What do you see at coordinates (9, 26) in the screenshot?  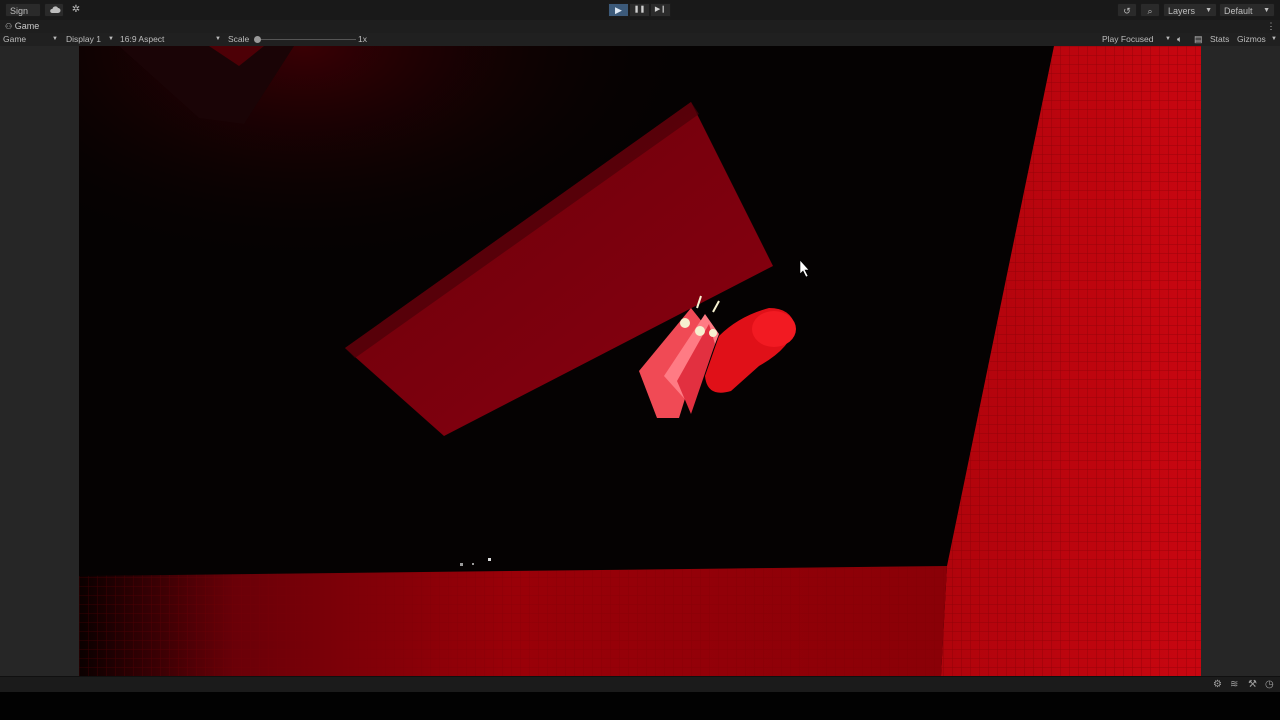 I see `gamepad-icon: ⚇` at bounding box center [9, 26].